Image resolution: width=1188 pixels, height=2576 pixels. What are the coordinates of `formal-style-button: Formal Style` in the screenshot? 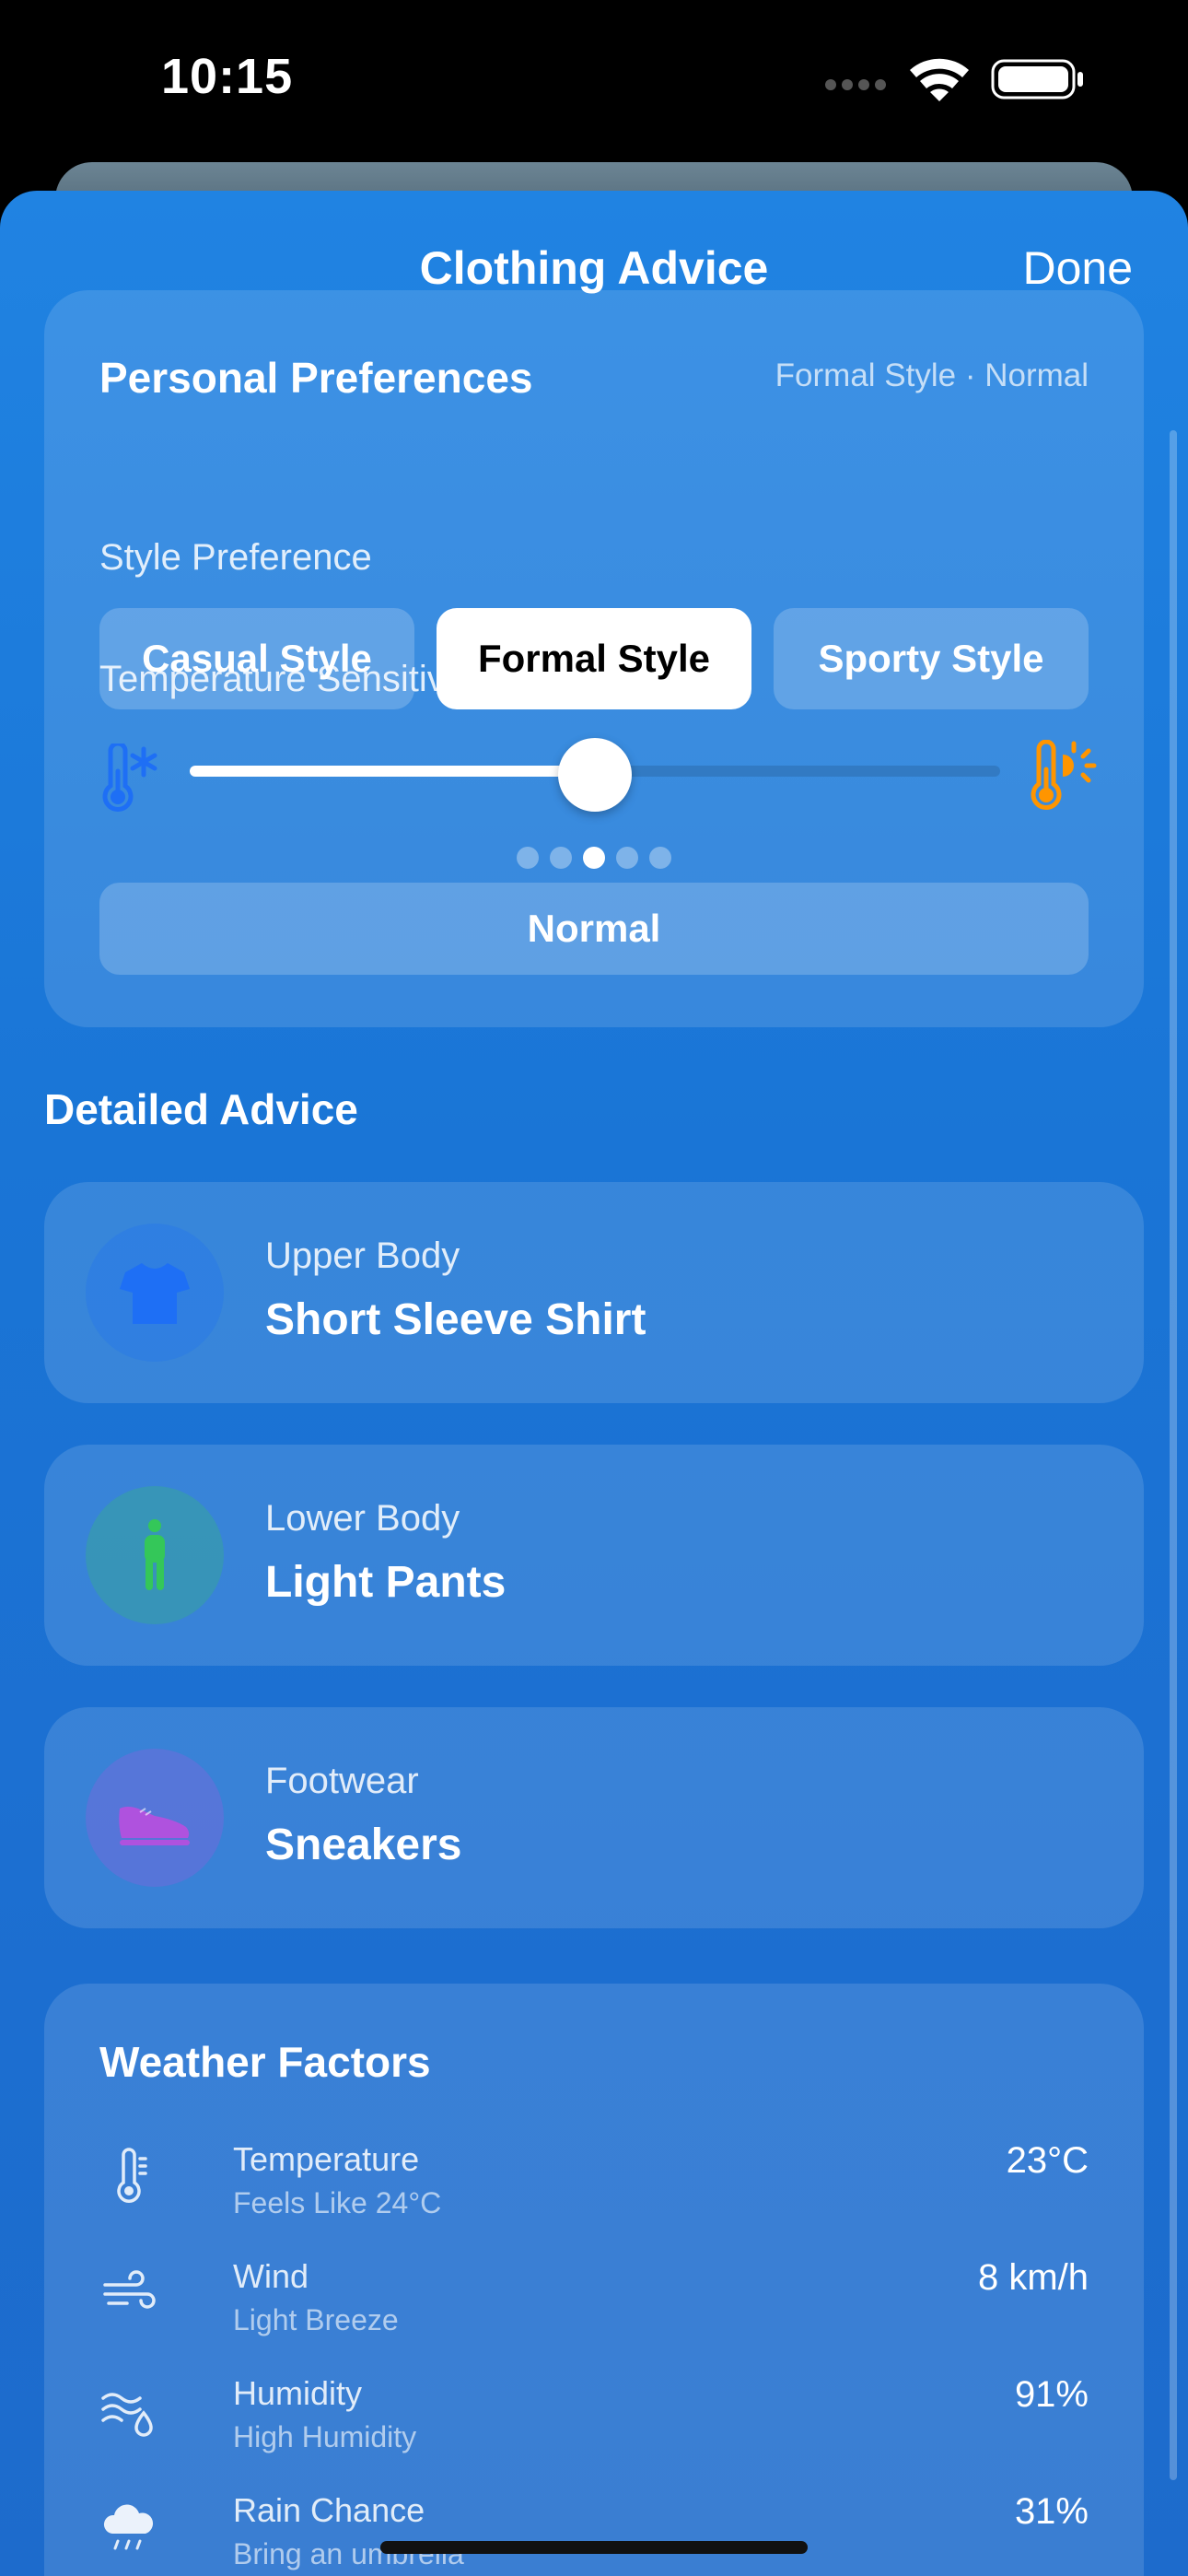 It's located at (594, 658).